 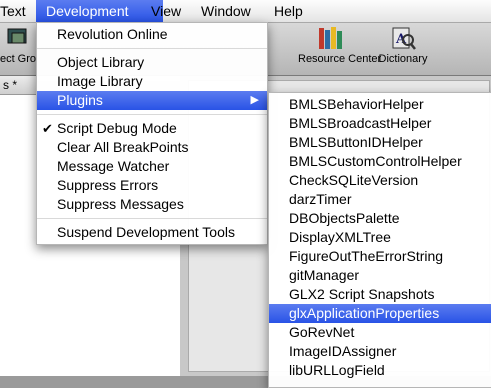 I want to click on menu-item-plugins: Plugins ▶, so click(x=152, y=100).